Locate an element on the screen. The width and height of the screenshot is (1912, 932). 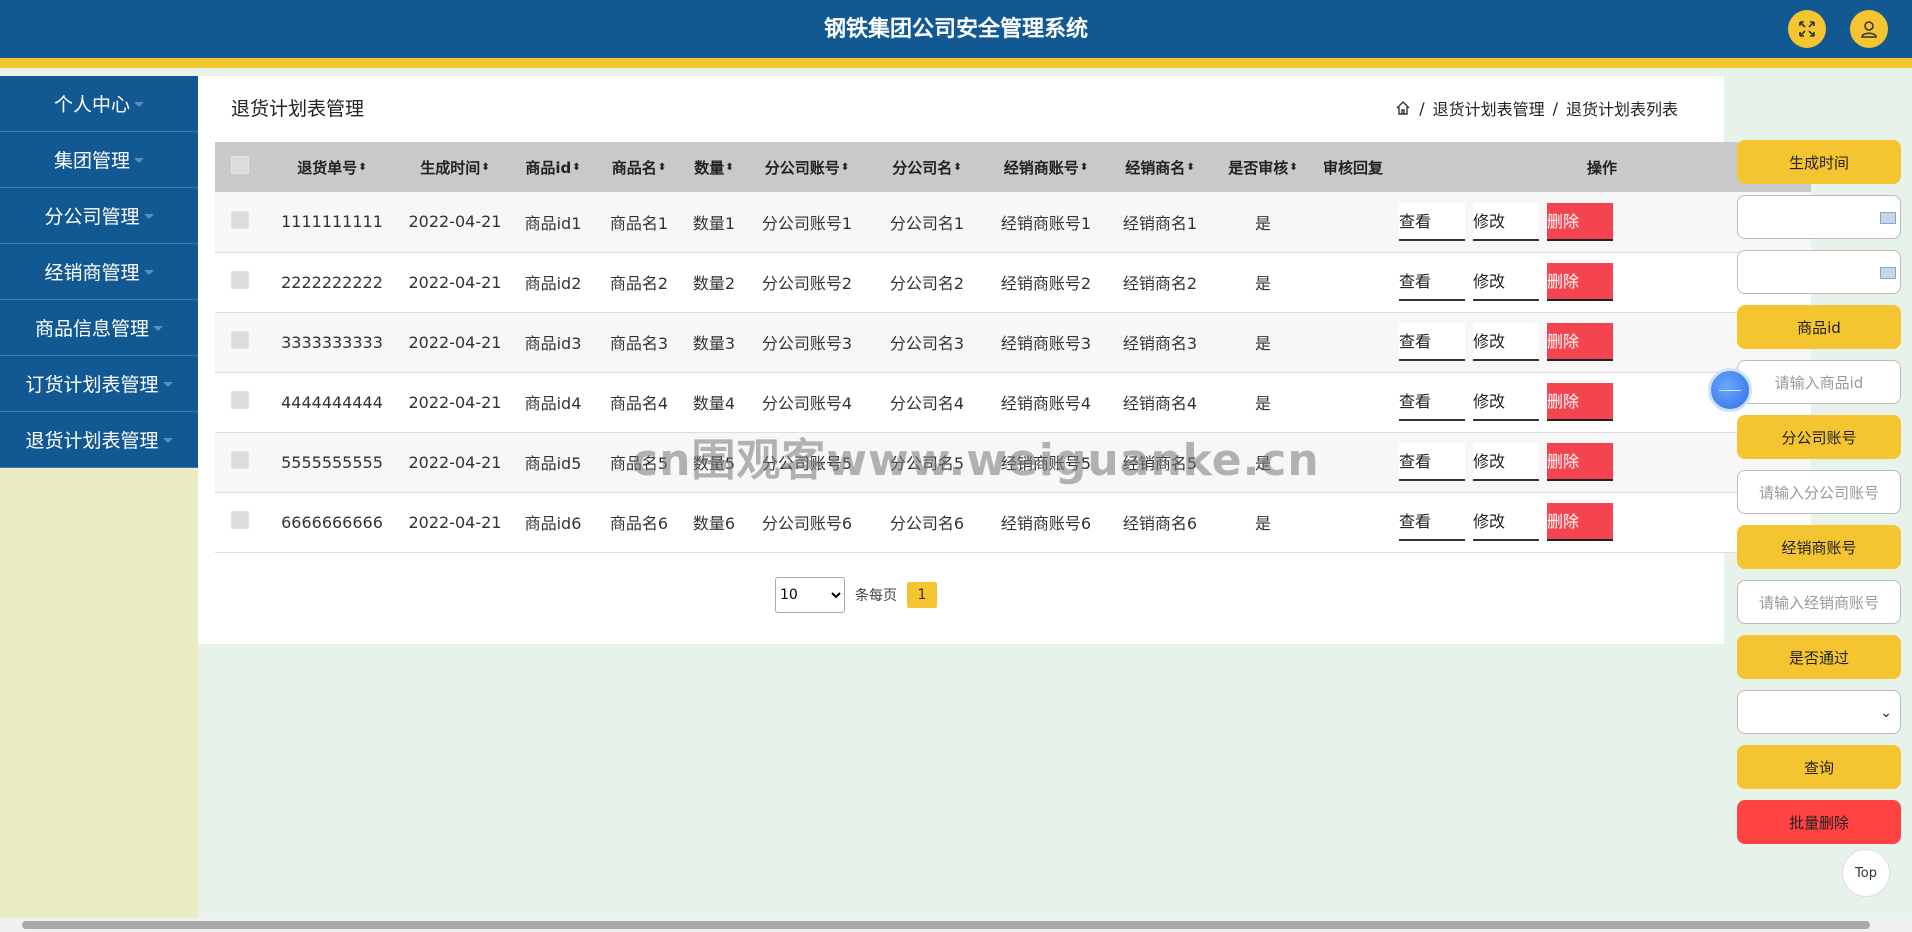
expand-icon is located at coordinates (1807, 29).